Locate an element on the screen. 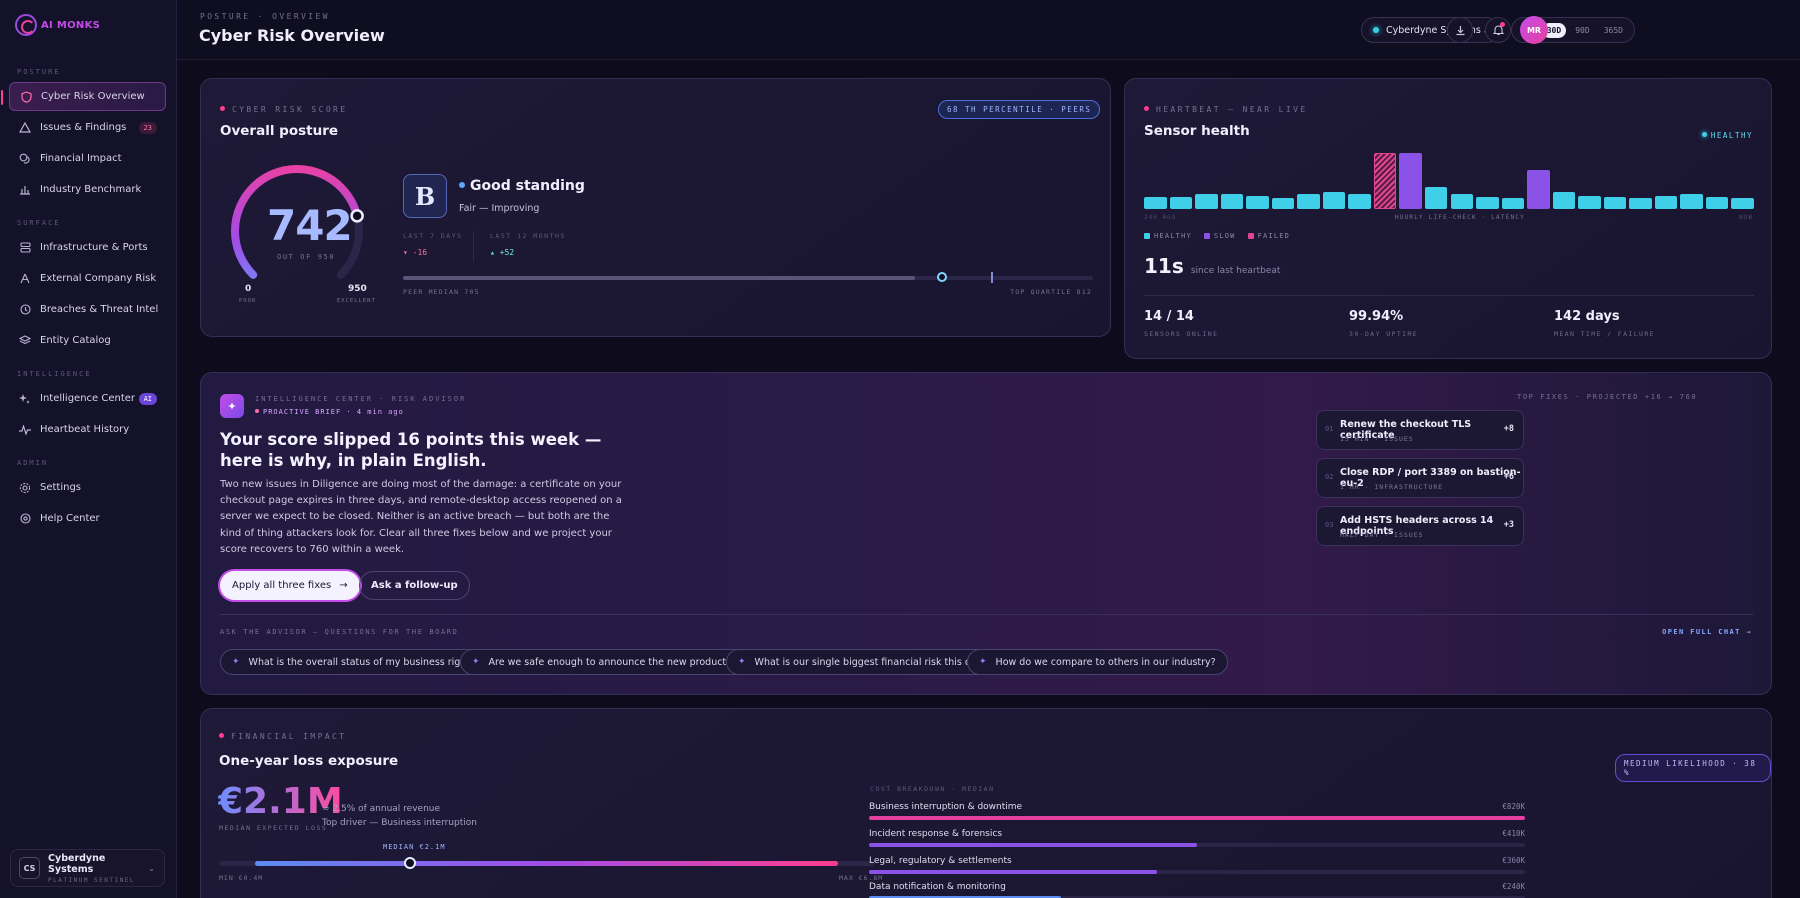  download-icon is located at coordinates (1460, 30).